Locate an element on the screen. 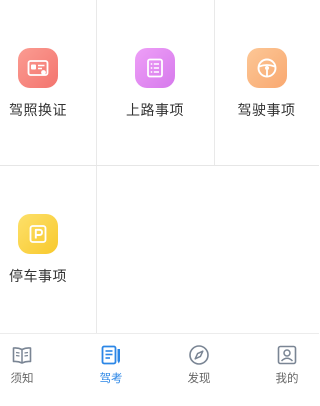 Image resolution: width=320 pixels, height=406 pixels. grid-item-label: 上路事项 is located at coordinates (155, 111).